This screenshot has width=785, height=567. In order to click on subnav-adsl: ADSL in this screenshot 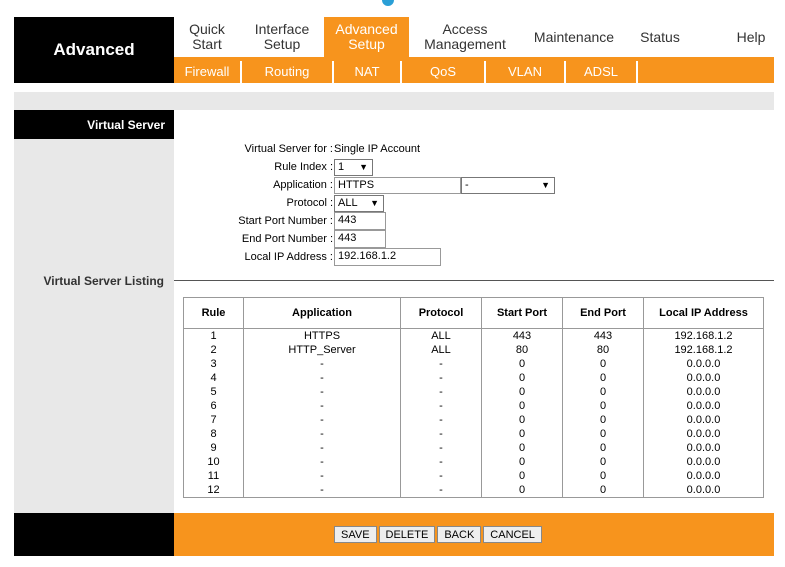, I will do `click(601, 71)`.